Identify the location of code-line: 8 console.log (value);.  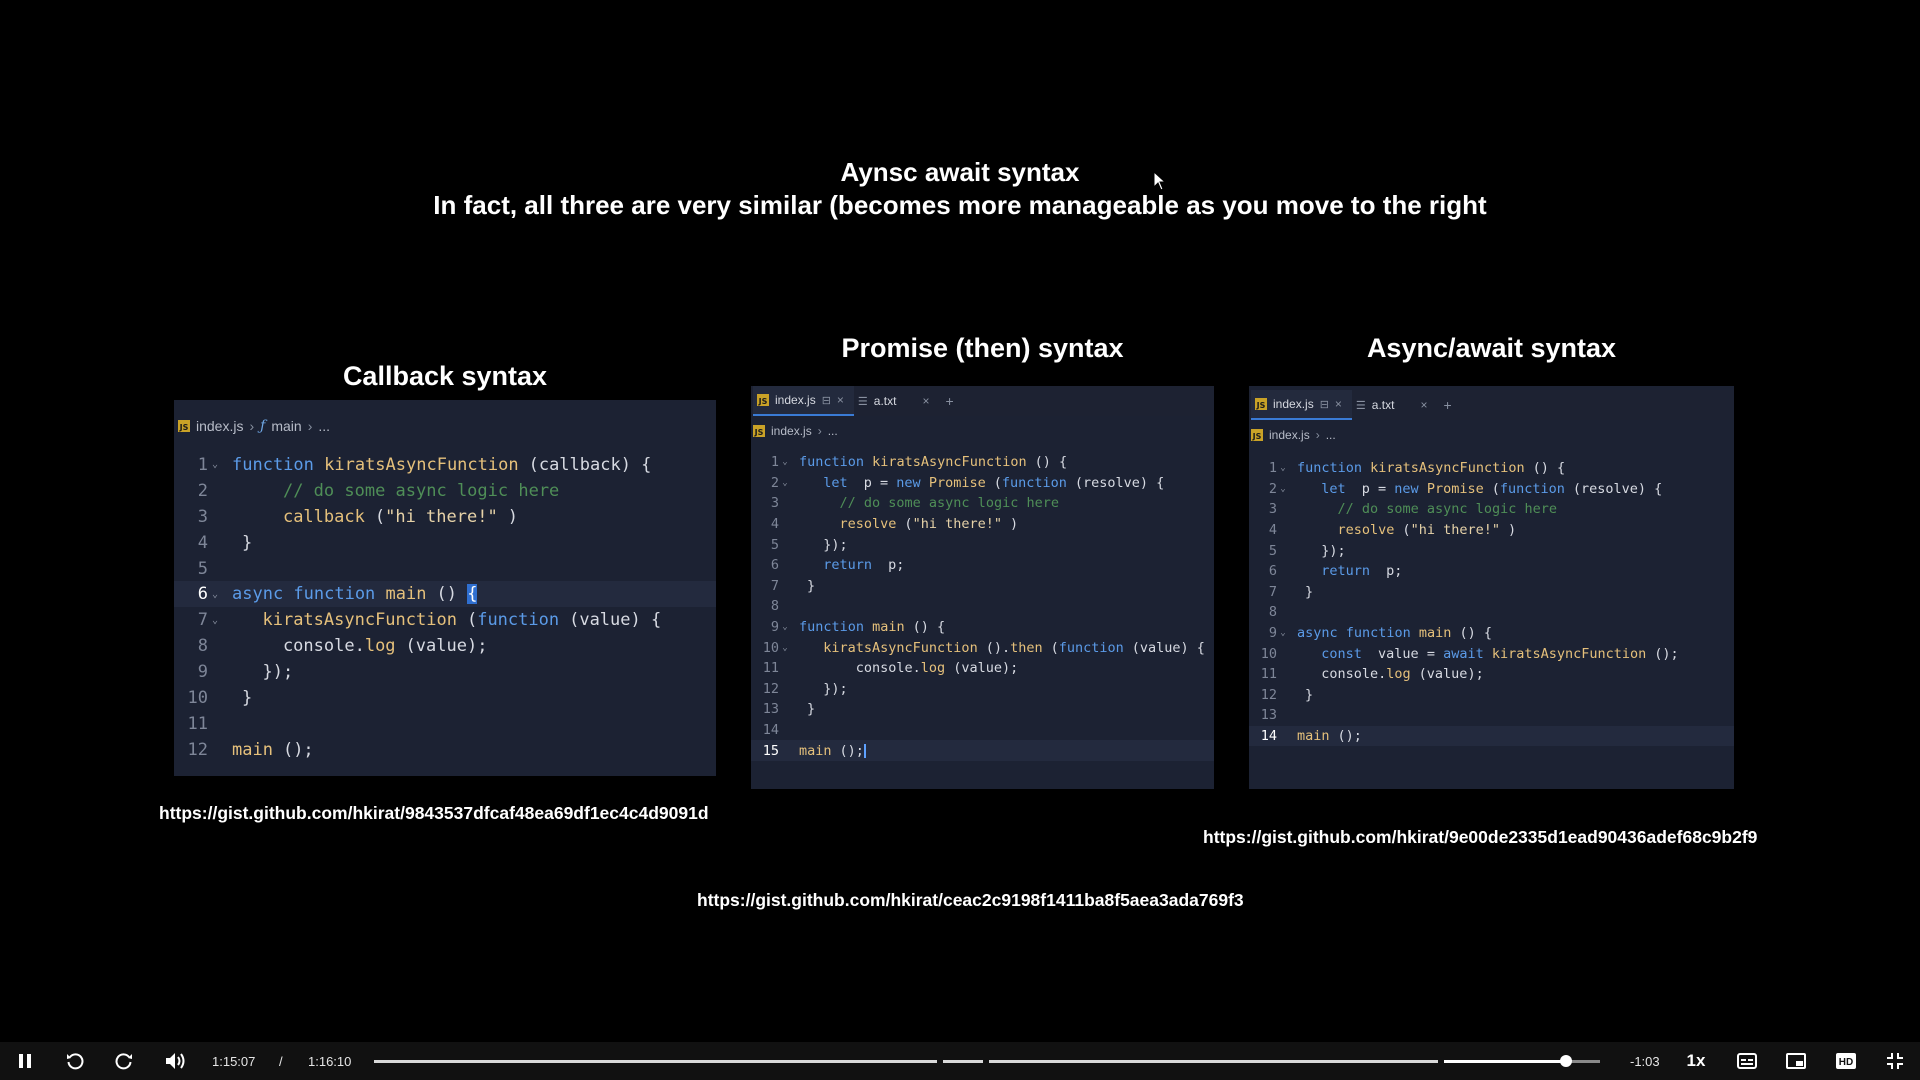
(445, 646).